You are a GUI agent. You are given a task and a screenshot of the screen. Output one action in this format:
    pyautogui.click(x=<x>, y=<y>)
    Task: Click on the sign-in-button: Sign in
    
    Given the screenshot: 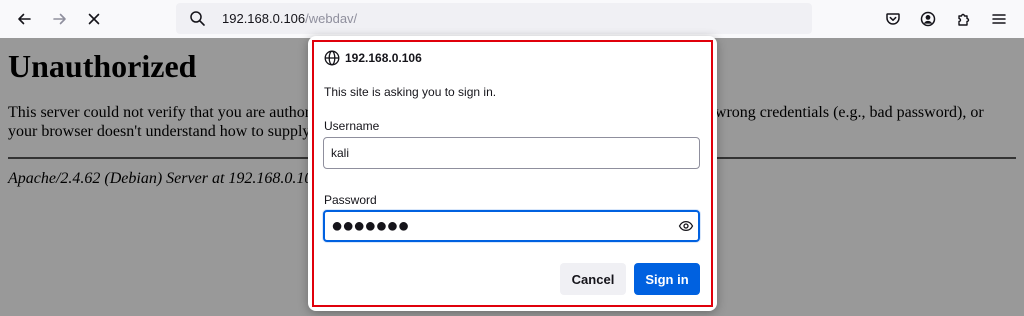 What is the action you would take?
    pyautogui.click(x=667, y=279)
    